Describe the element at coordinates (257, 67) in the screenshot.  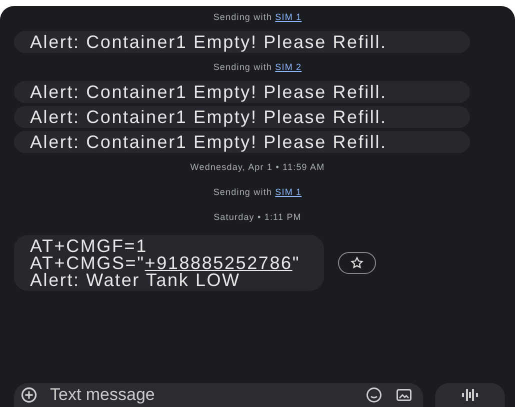
I see `sending-label: Sending with SIM 2` at that location.